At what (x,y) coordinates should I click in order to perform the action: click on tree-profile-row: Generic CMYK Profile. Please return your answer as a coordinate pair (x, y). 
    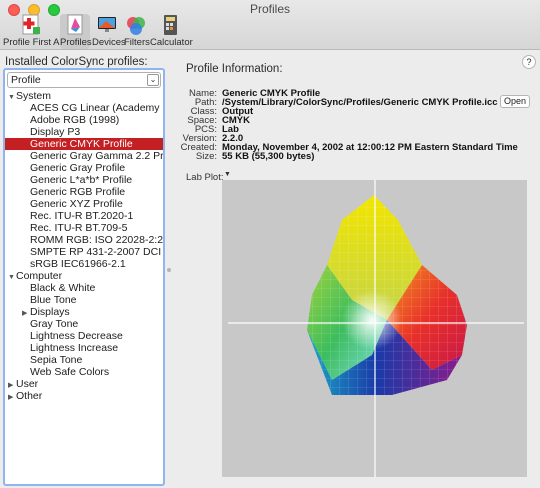
    Looking at the image, I should click on (84, 144).